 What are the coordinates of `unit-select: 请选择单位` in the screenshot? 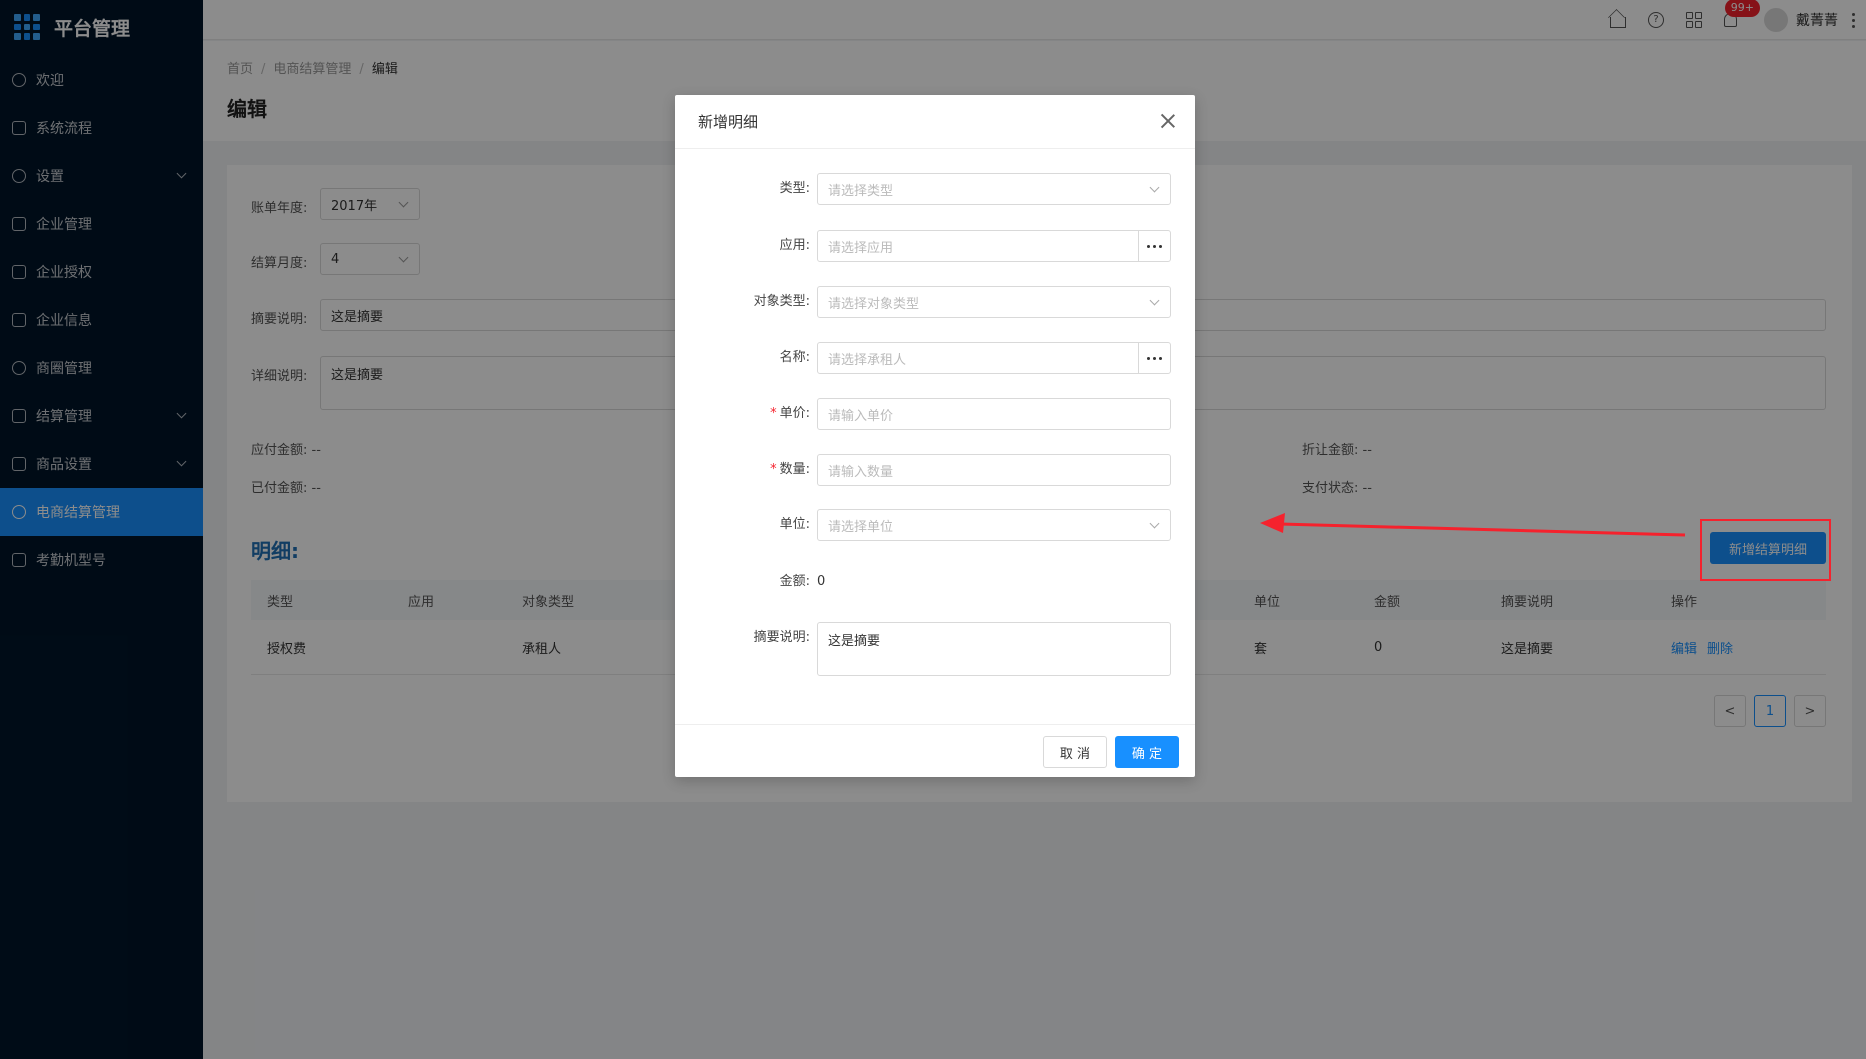 It's located at (994, 525).